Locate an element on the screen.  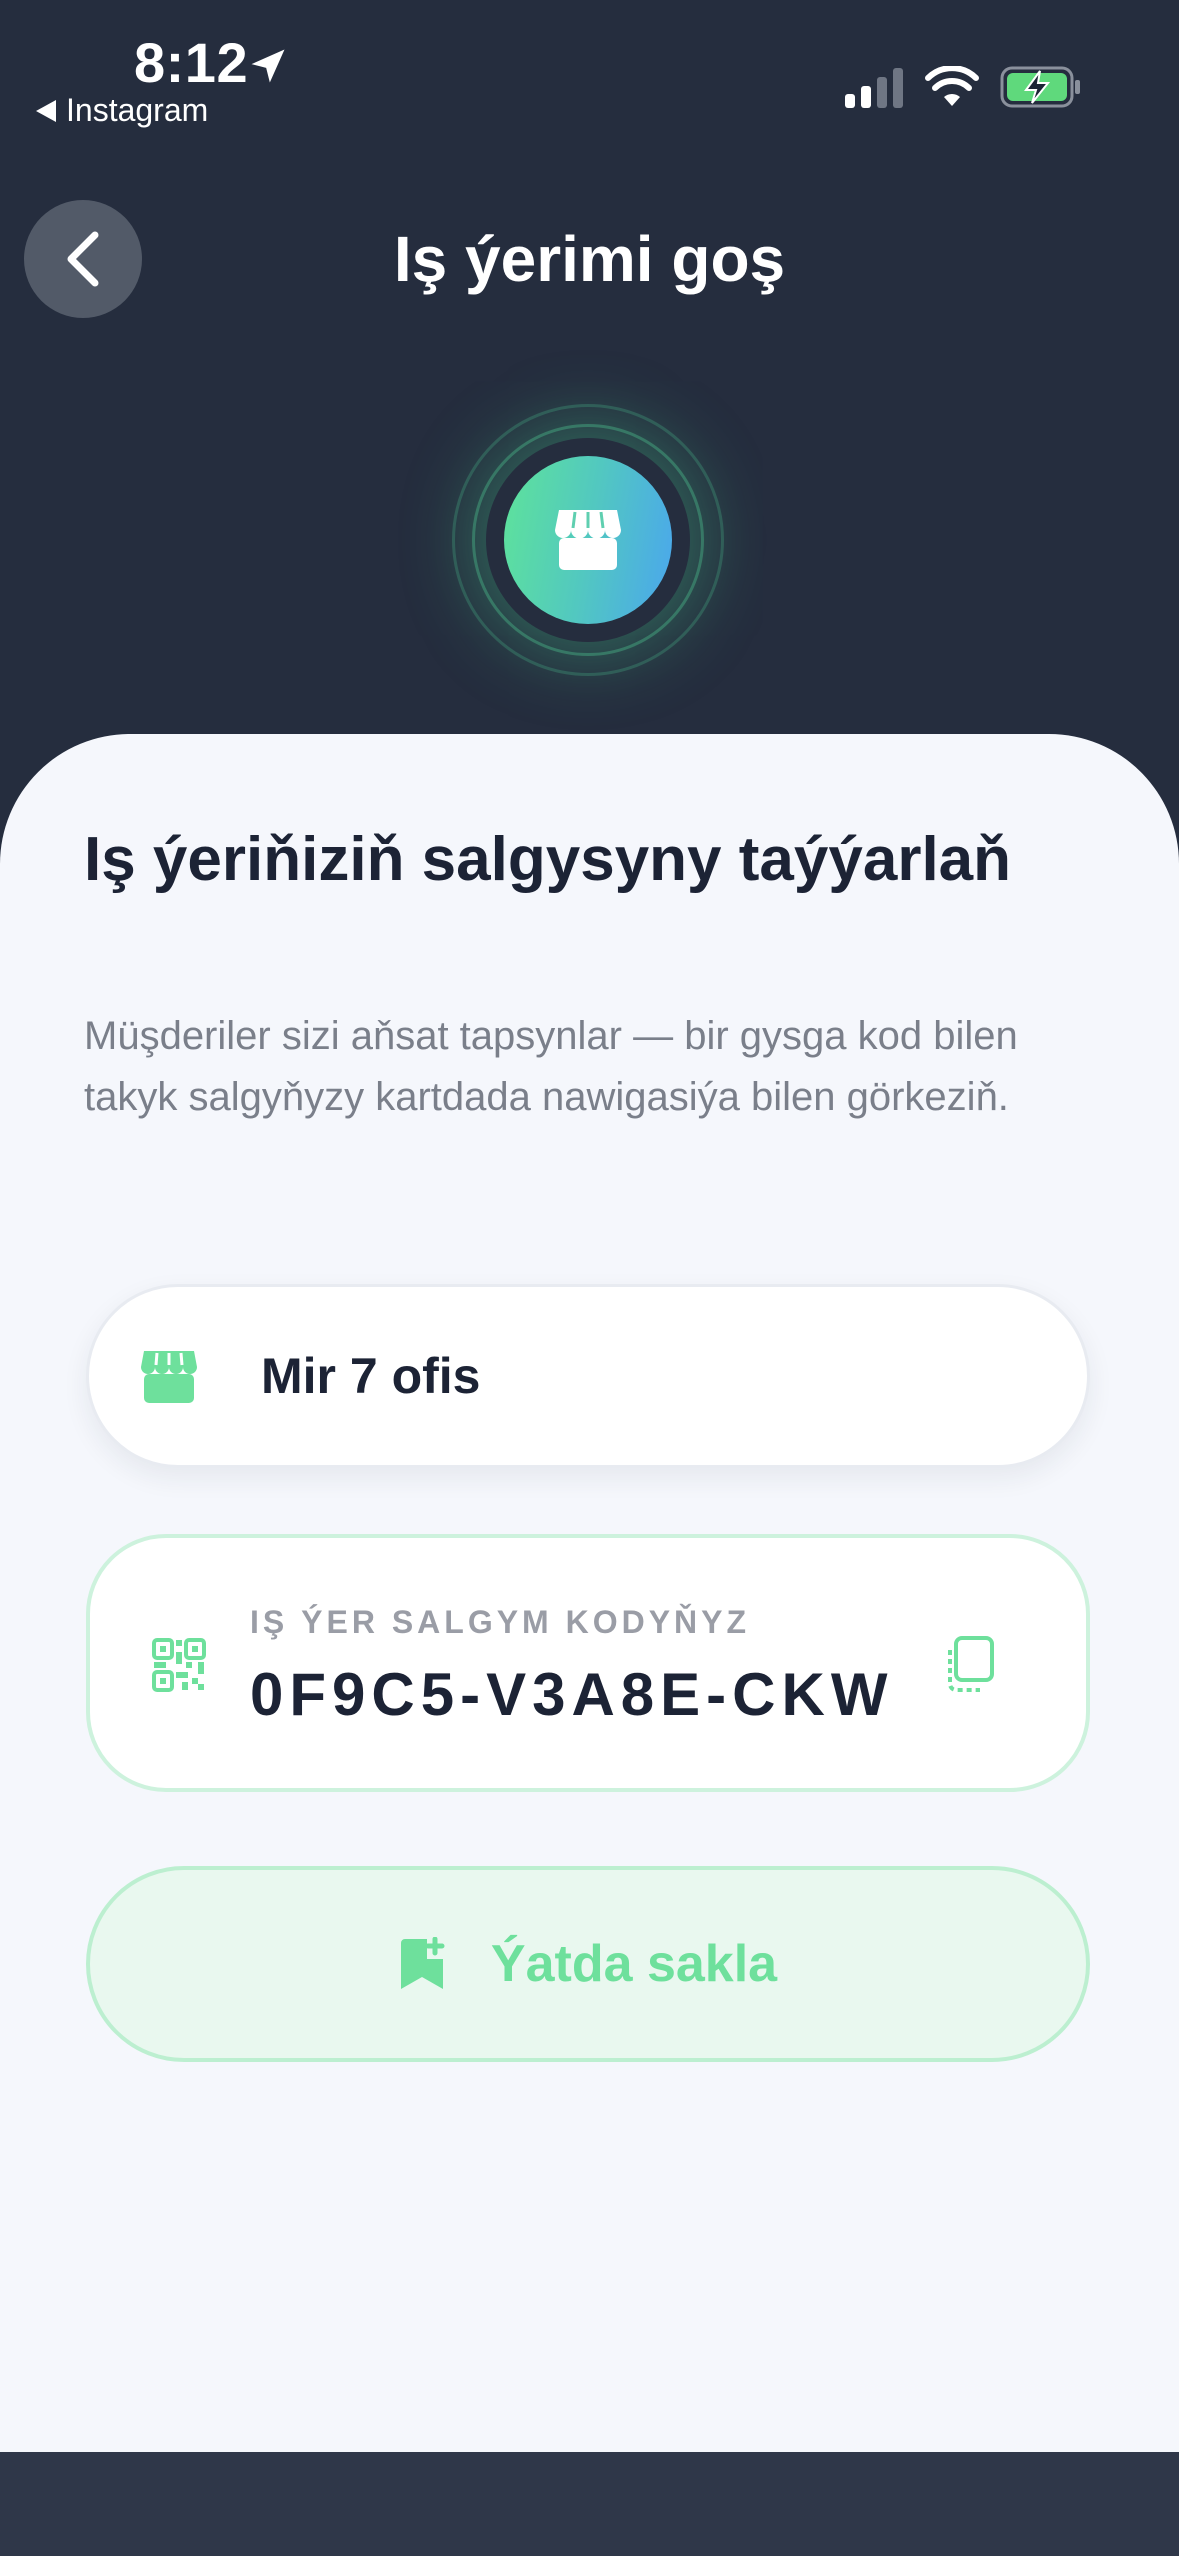
save-button: Ýatda sakla is located at coordinates (588, 1964).